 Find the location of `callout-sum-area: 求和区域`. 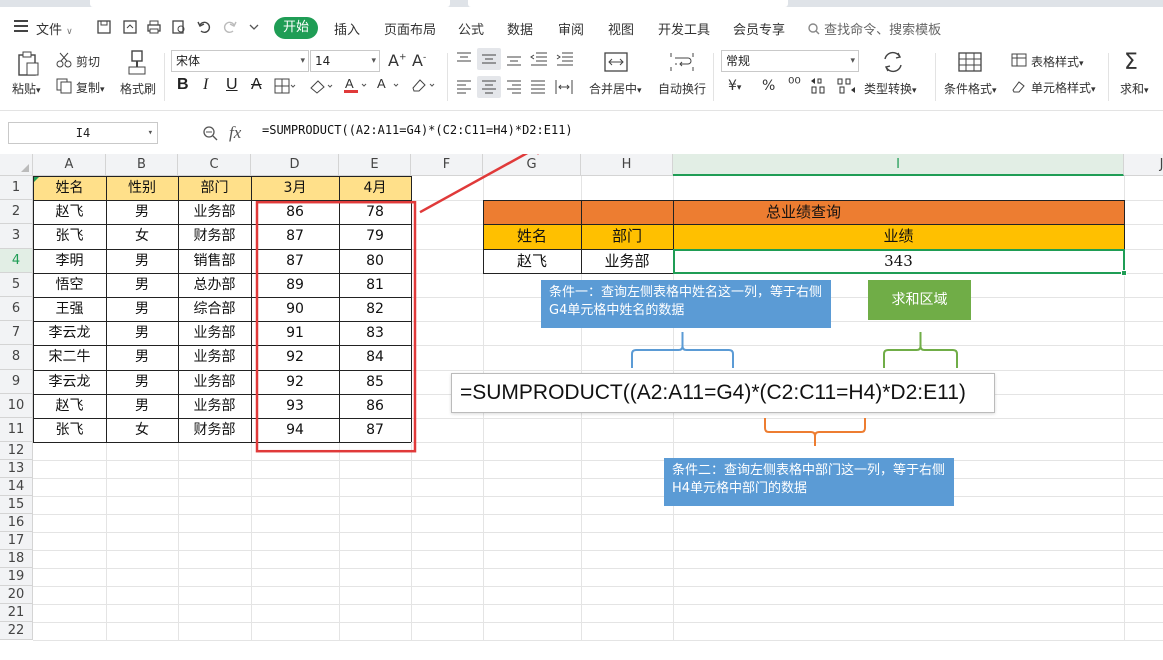

callout-sum-area: 求和区域 is located at coordinates (919, 300).